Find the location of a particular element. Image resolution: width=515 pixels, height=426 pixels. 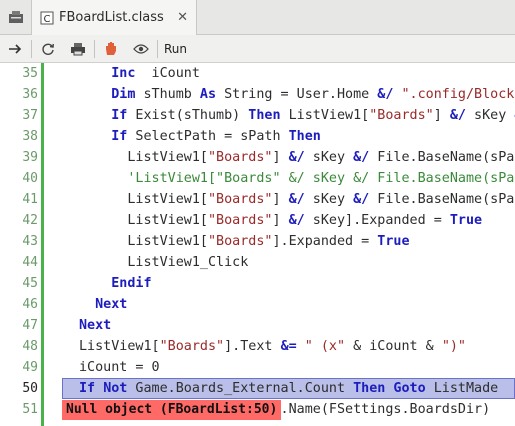

code-token: String = User.Home is located at coordinates (297, 94).